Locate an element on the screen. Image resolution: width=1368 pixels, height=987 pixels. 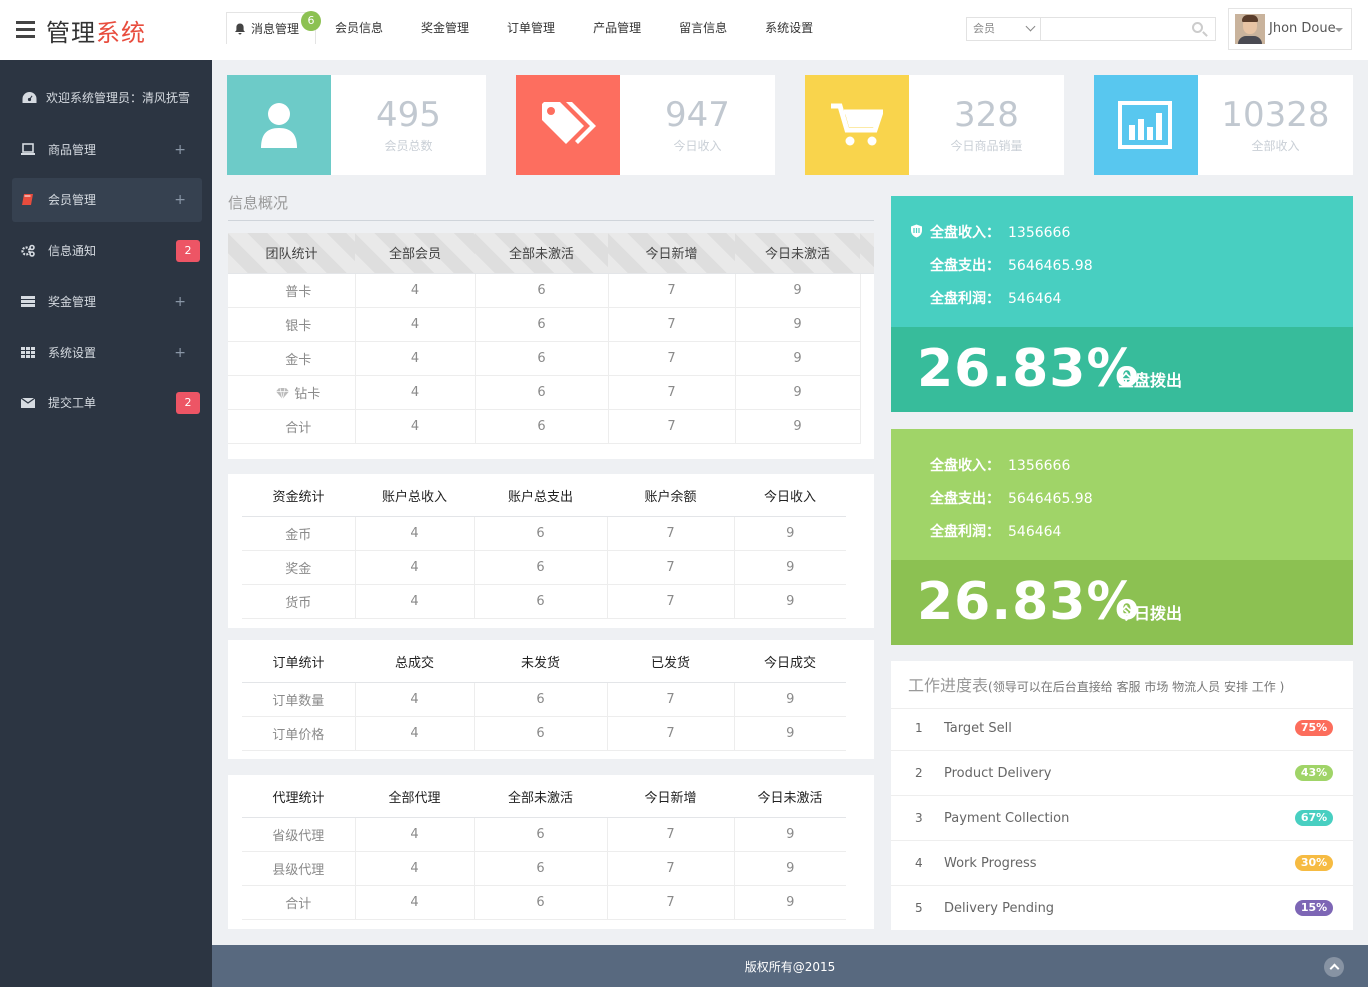
app-logo: 管理系统 is located at coordinates (96, 30).